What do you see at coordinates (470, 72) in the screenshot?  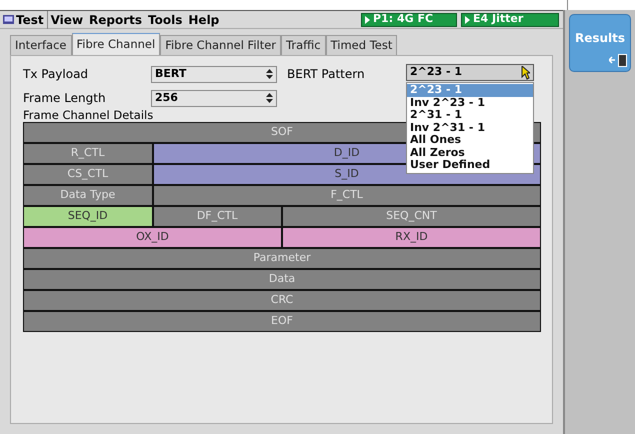 I see `bert-pattern-dropdown: 2^23 - 1` at bounding box center [470, 72].